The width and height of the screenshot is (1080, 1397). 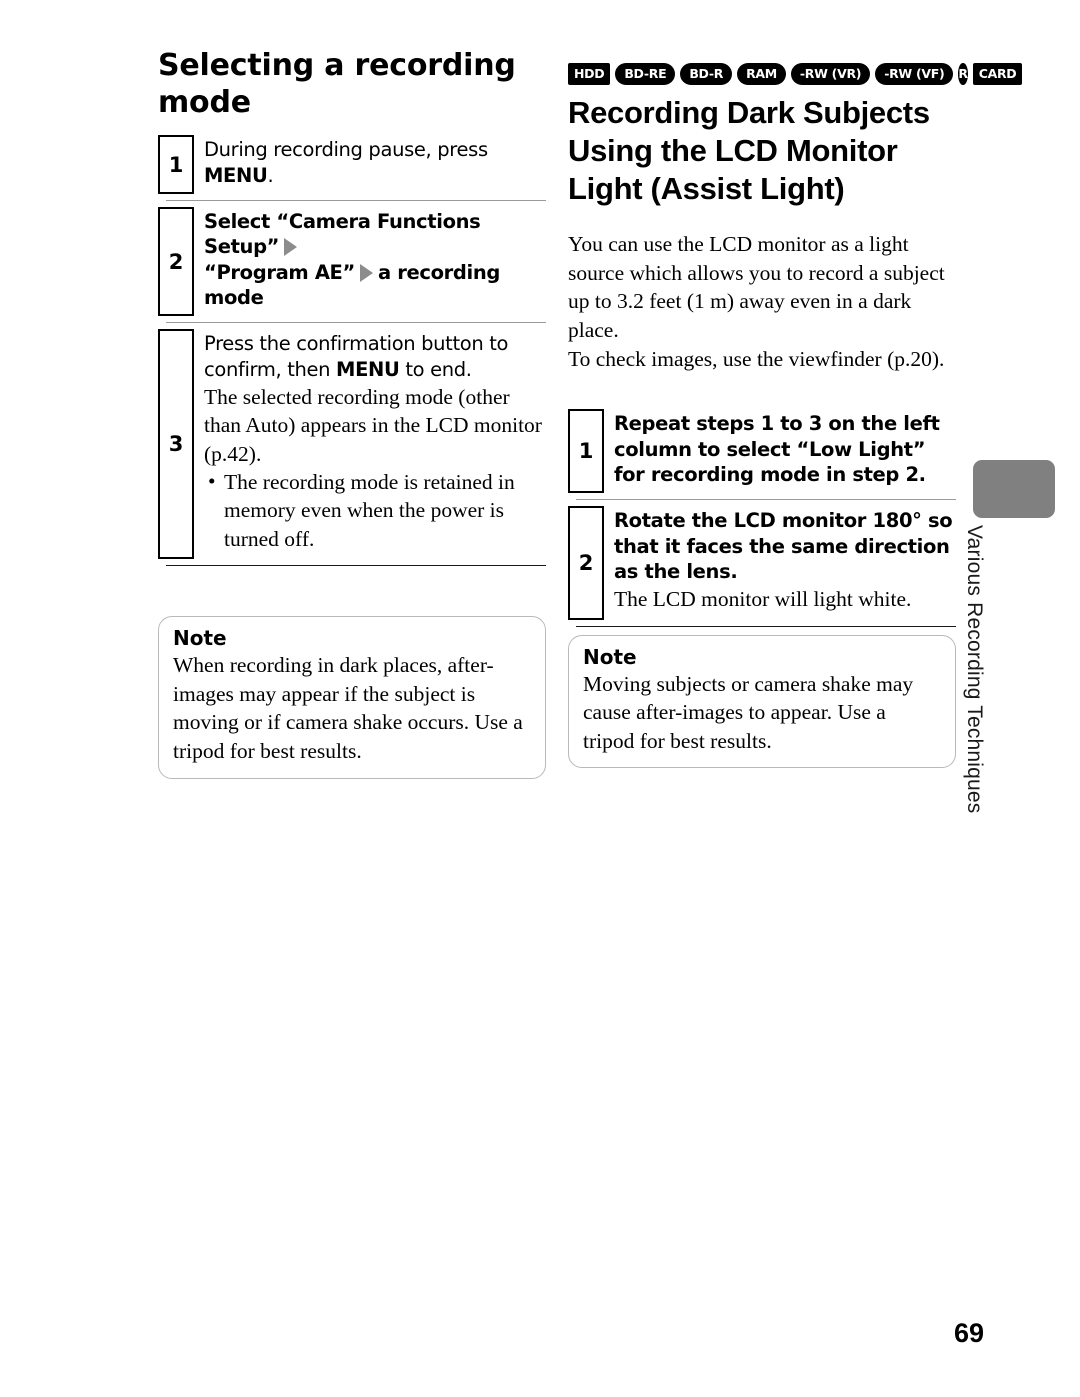 What do you see at coordinates (1014, 489) in the screenshot?
I see `chapter-tab-marker` at bounding box center [1014, 489].